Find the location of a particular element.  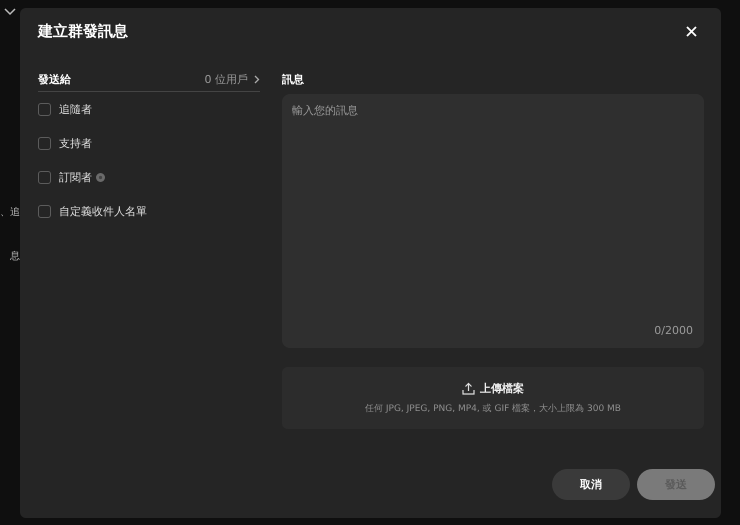

close-button is located at coordinates (691, 31).